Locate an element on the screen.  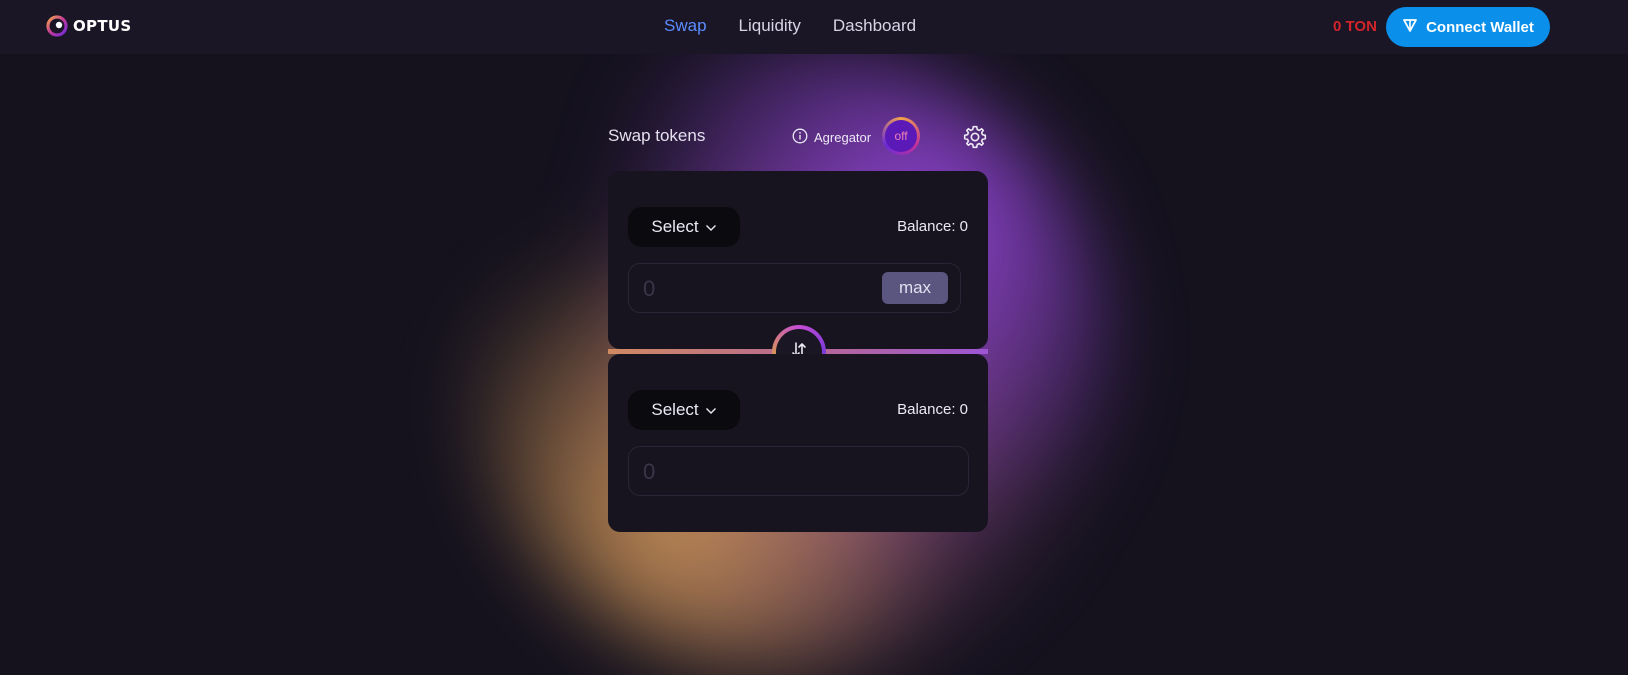
logo: OPTUS is located at coordinates (88, 26).